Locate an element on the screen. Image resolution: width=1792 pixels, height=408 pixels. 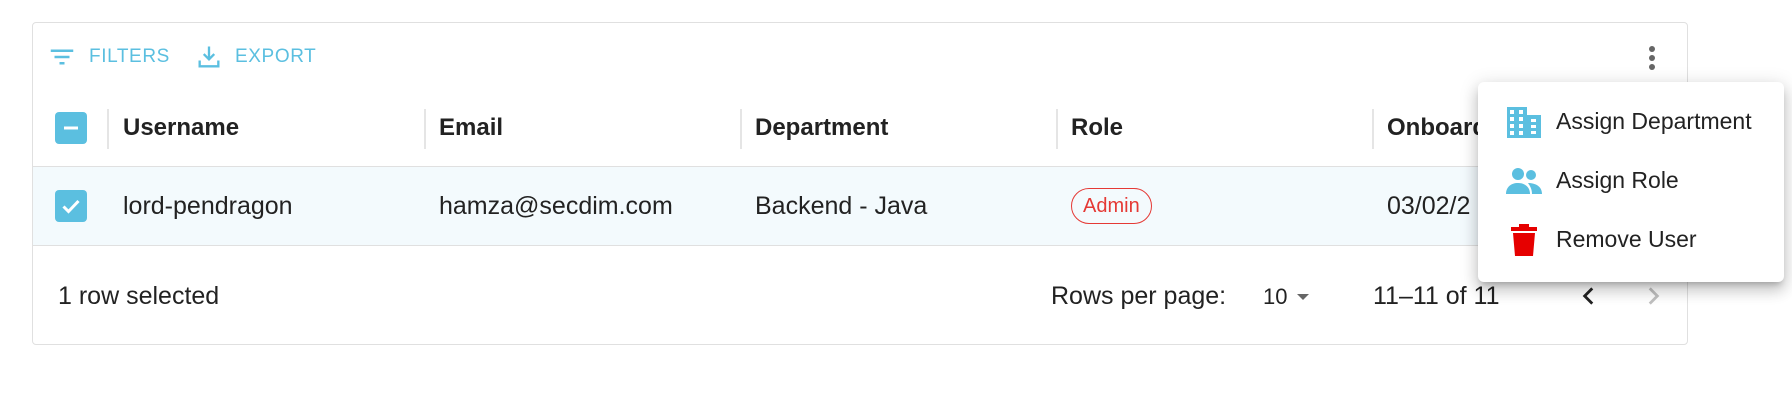
row-checkbox is located at coordinates (71, 206).